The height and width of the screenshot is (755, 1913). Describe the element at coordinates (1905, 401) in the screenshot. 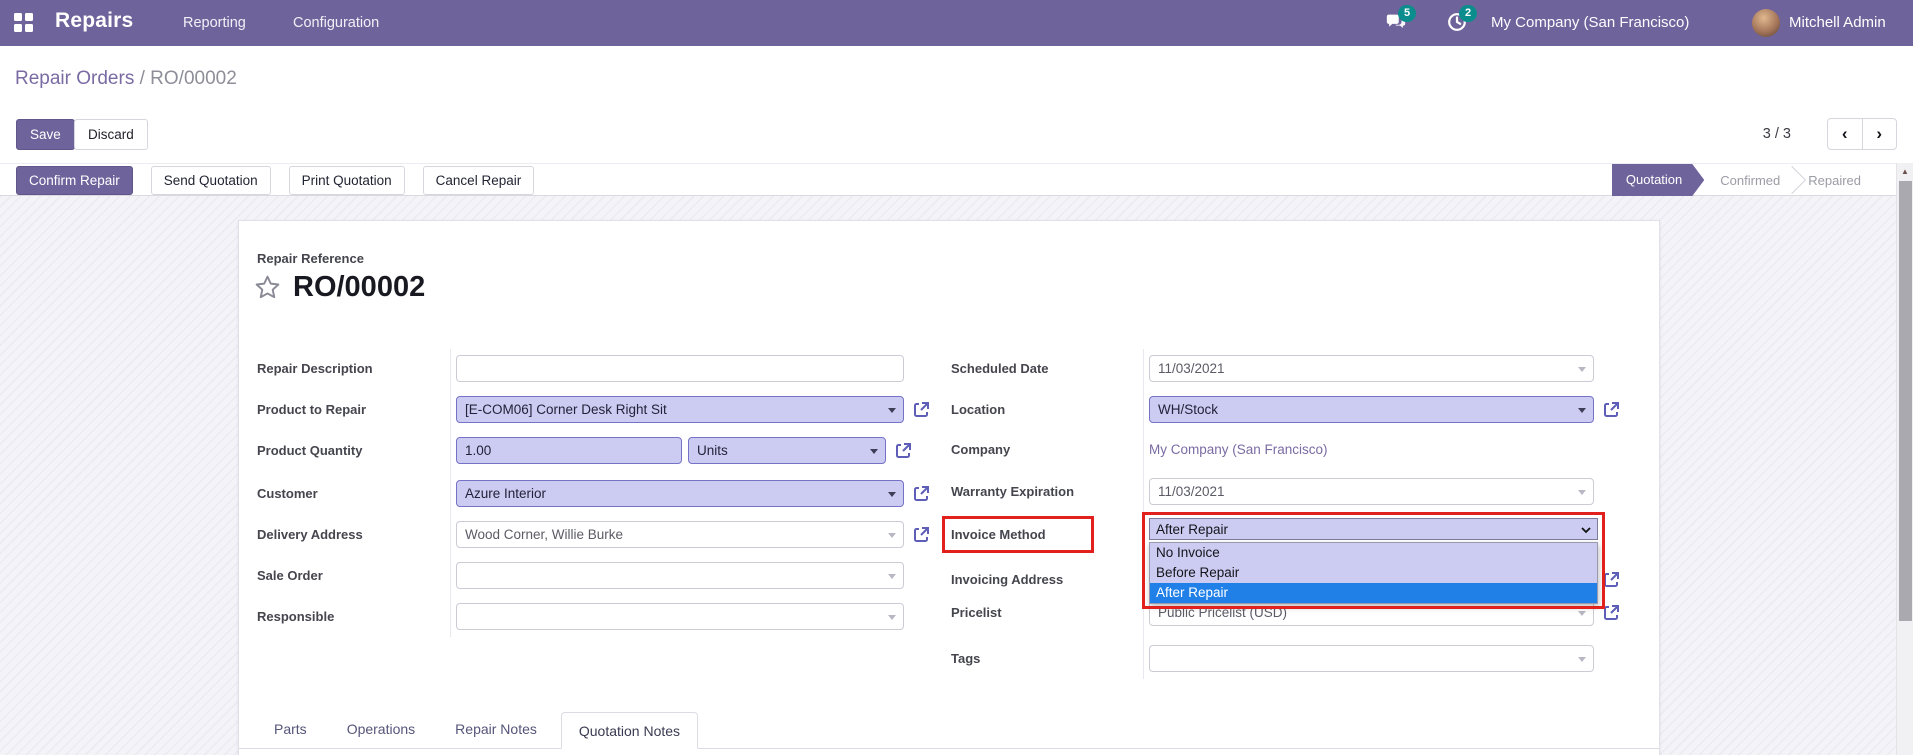

I see `scrollbar-thumb` at that location.